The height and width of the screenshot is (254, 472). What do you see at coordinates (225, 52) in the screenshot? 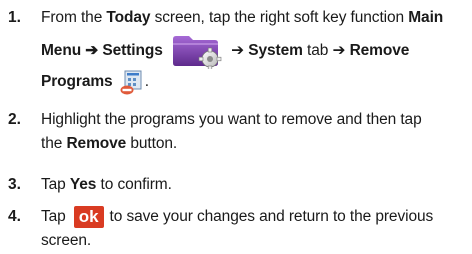
I see `step-1-line-2: Menu ➔ Settings ➔ System tab ➔ Remove` at bounding box center [225, 52].